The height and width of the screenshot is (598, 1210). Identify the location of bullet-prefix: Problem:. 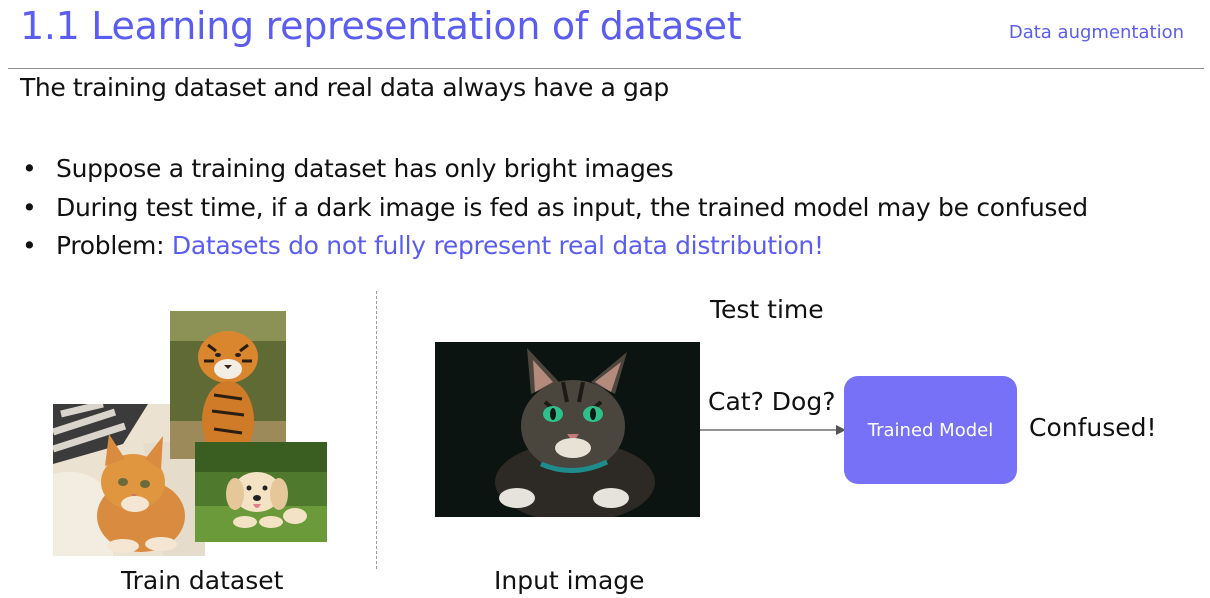
(114, 245).